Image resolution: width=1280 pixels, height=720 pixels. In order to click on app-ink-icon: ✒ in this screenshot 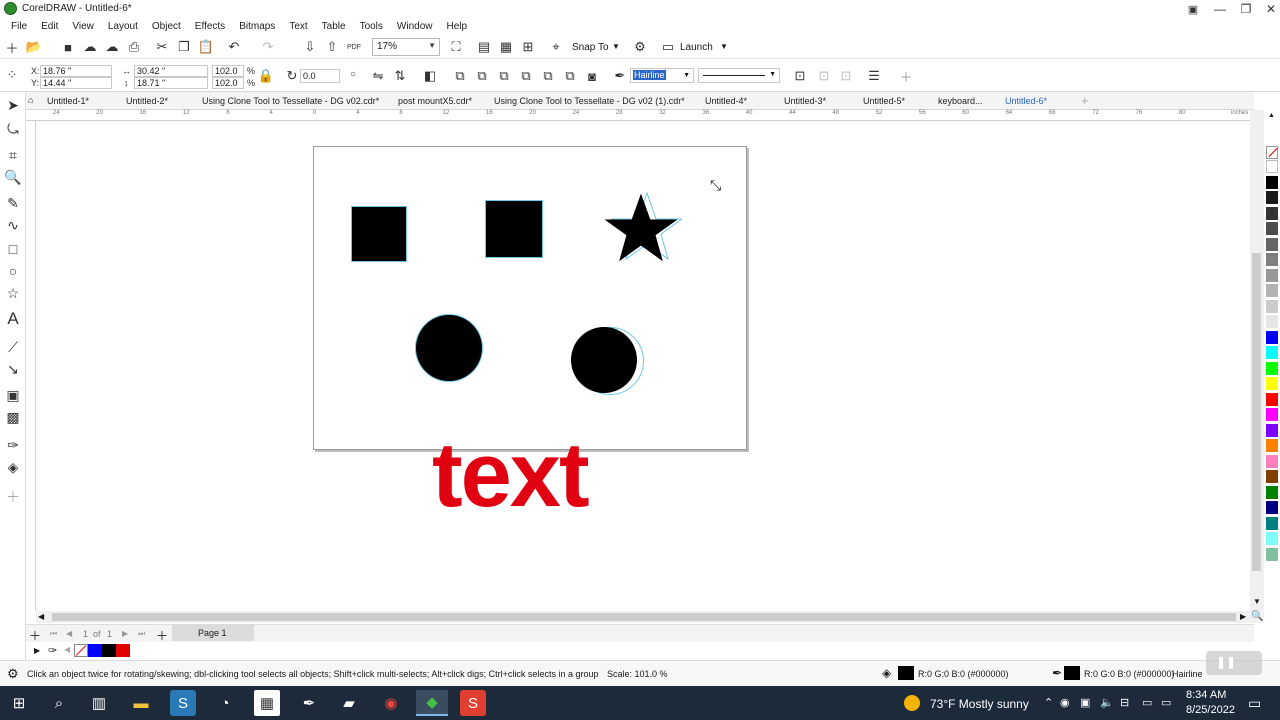, I will do `click(309, 703)`.